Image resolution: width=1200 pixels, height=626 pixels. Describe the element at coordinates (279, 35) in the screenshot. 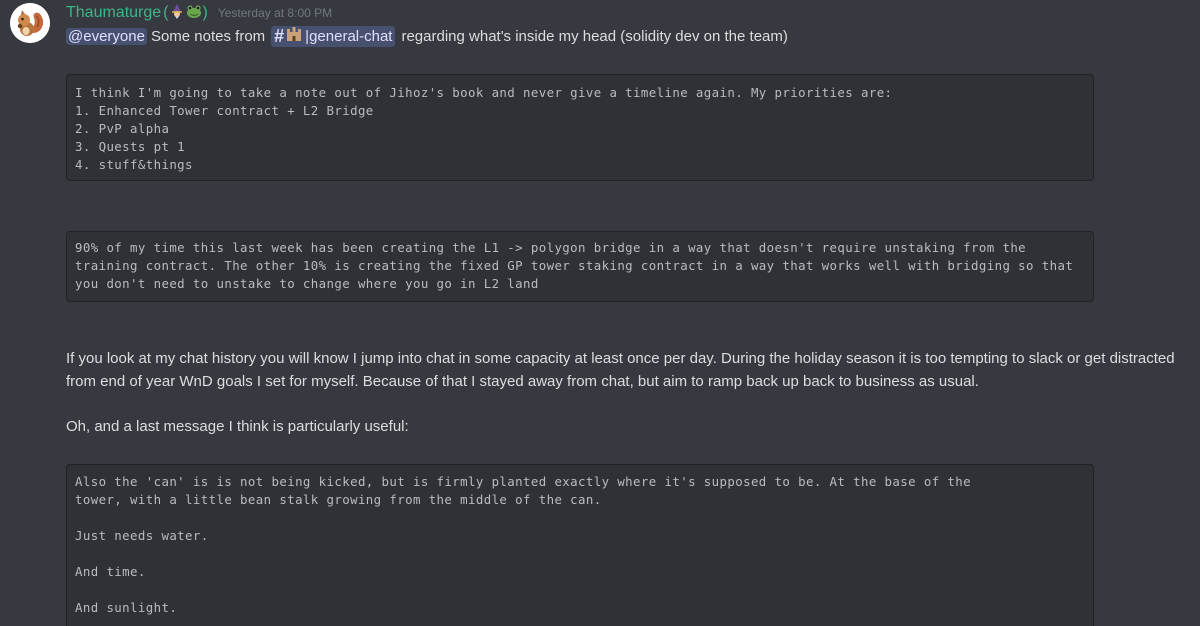

I see `hash-icon: #` at that location.